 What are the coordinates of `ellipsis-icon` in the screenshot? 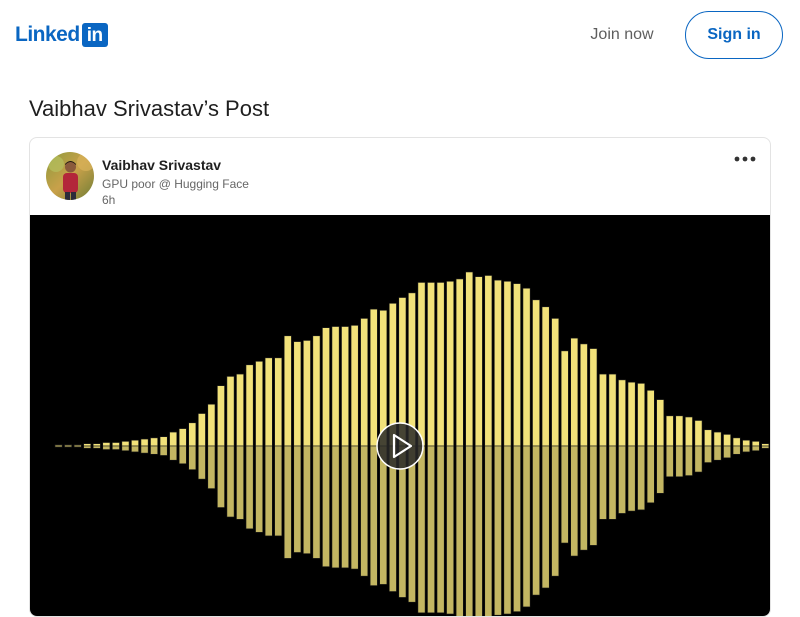 It's located at (745, 159).